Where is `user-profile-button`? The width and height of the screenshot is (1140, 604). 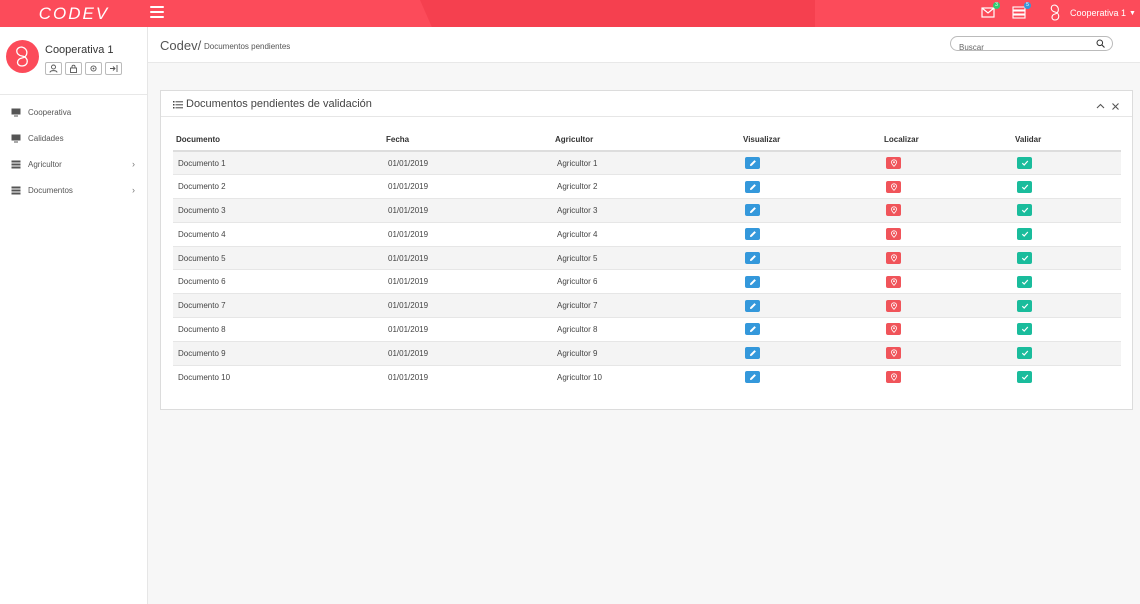
user-profile-button is located at coordinates (53, 68).